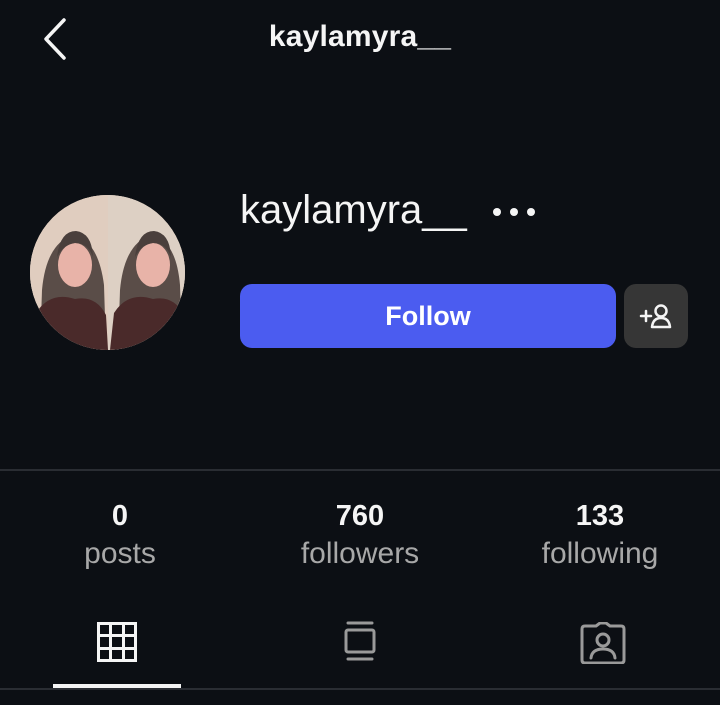 The height and width of the screenshot is (705, 720). Describe the element at coordinates (603, 643) in the screenshot. I see `tagged-user-icon` at that location.